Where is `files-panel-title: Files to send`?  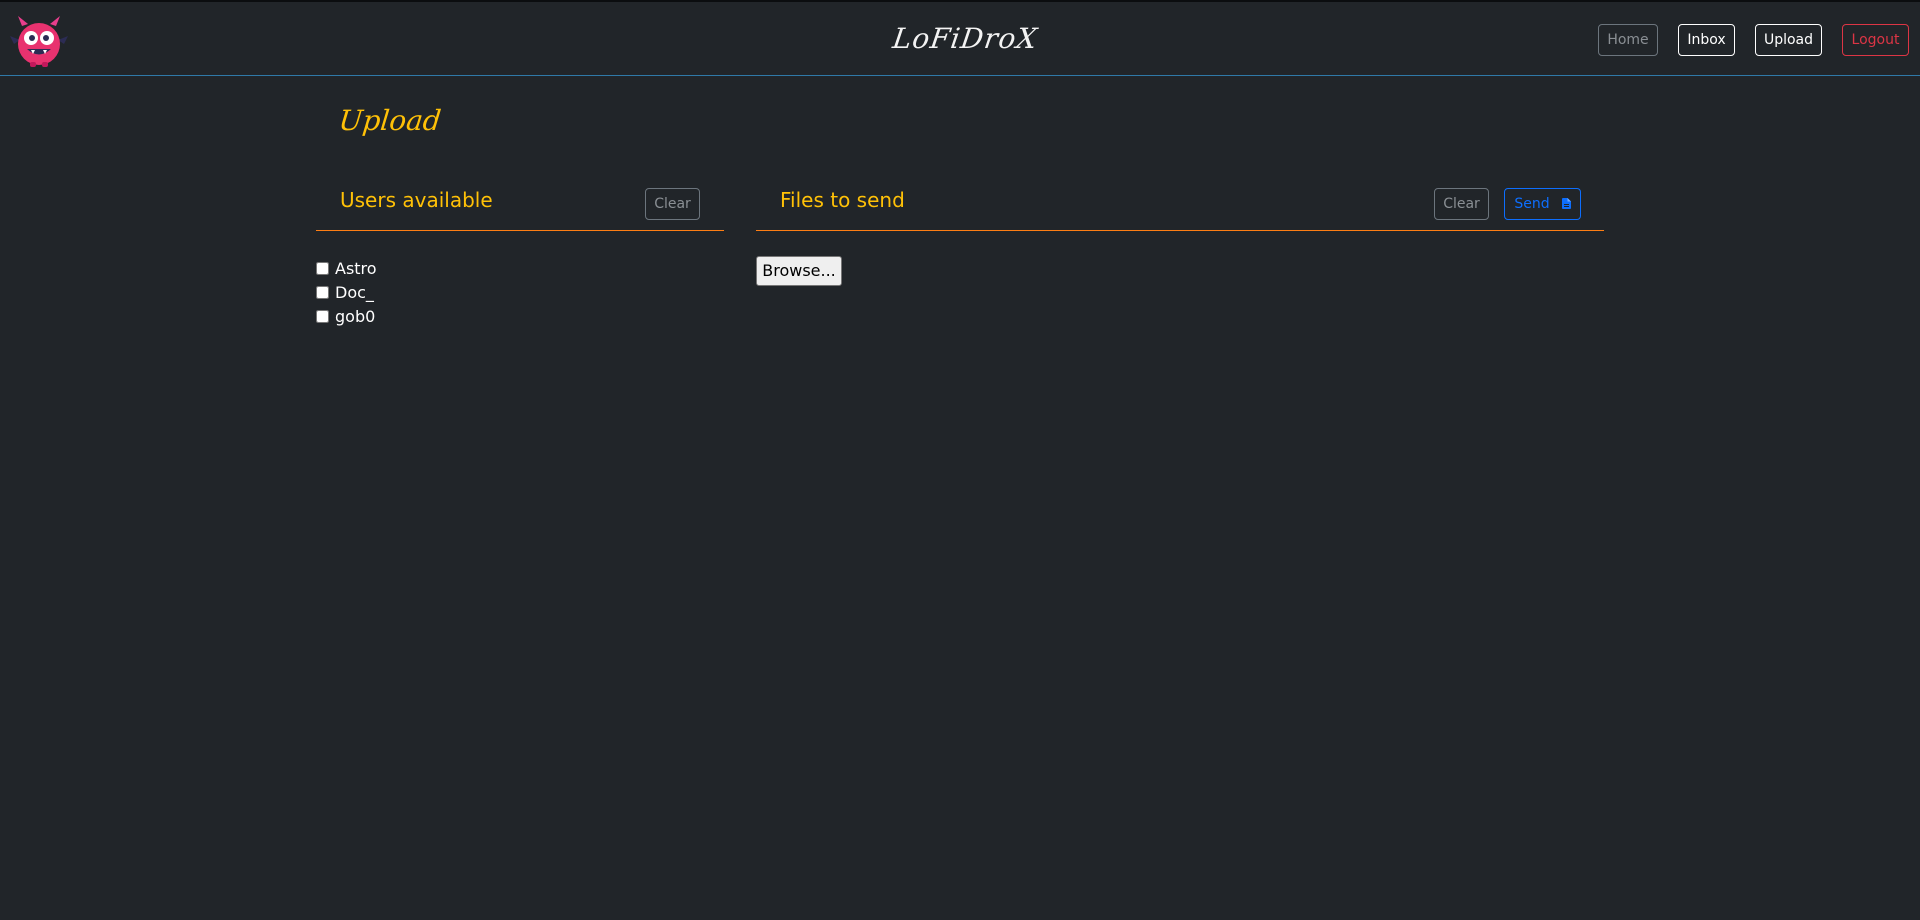 files-panel-title: Files to send is located at coordinates (842, 200).